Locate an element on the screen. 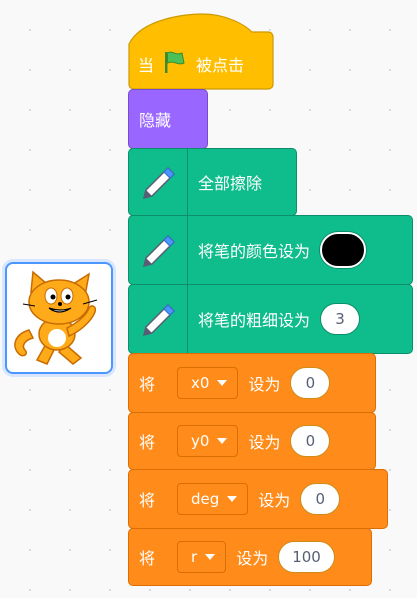 The image size is (417, 598). variable-dropdown: r is located at coordinates (202, 557).